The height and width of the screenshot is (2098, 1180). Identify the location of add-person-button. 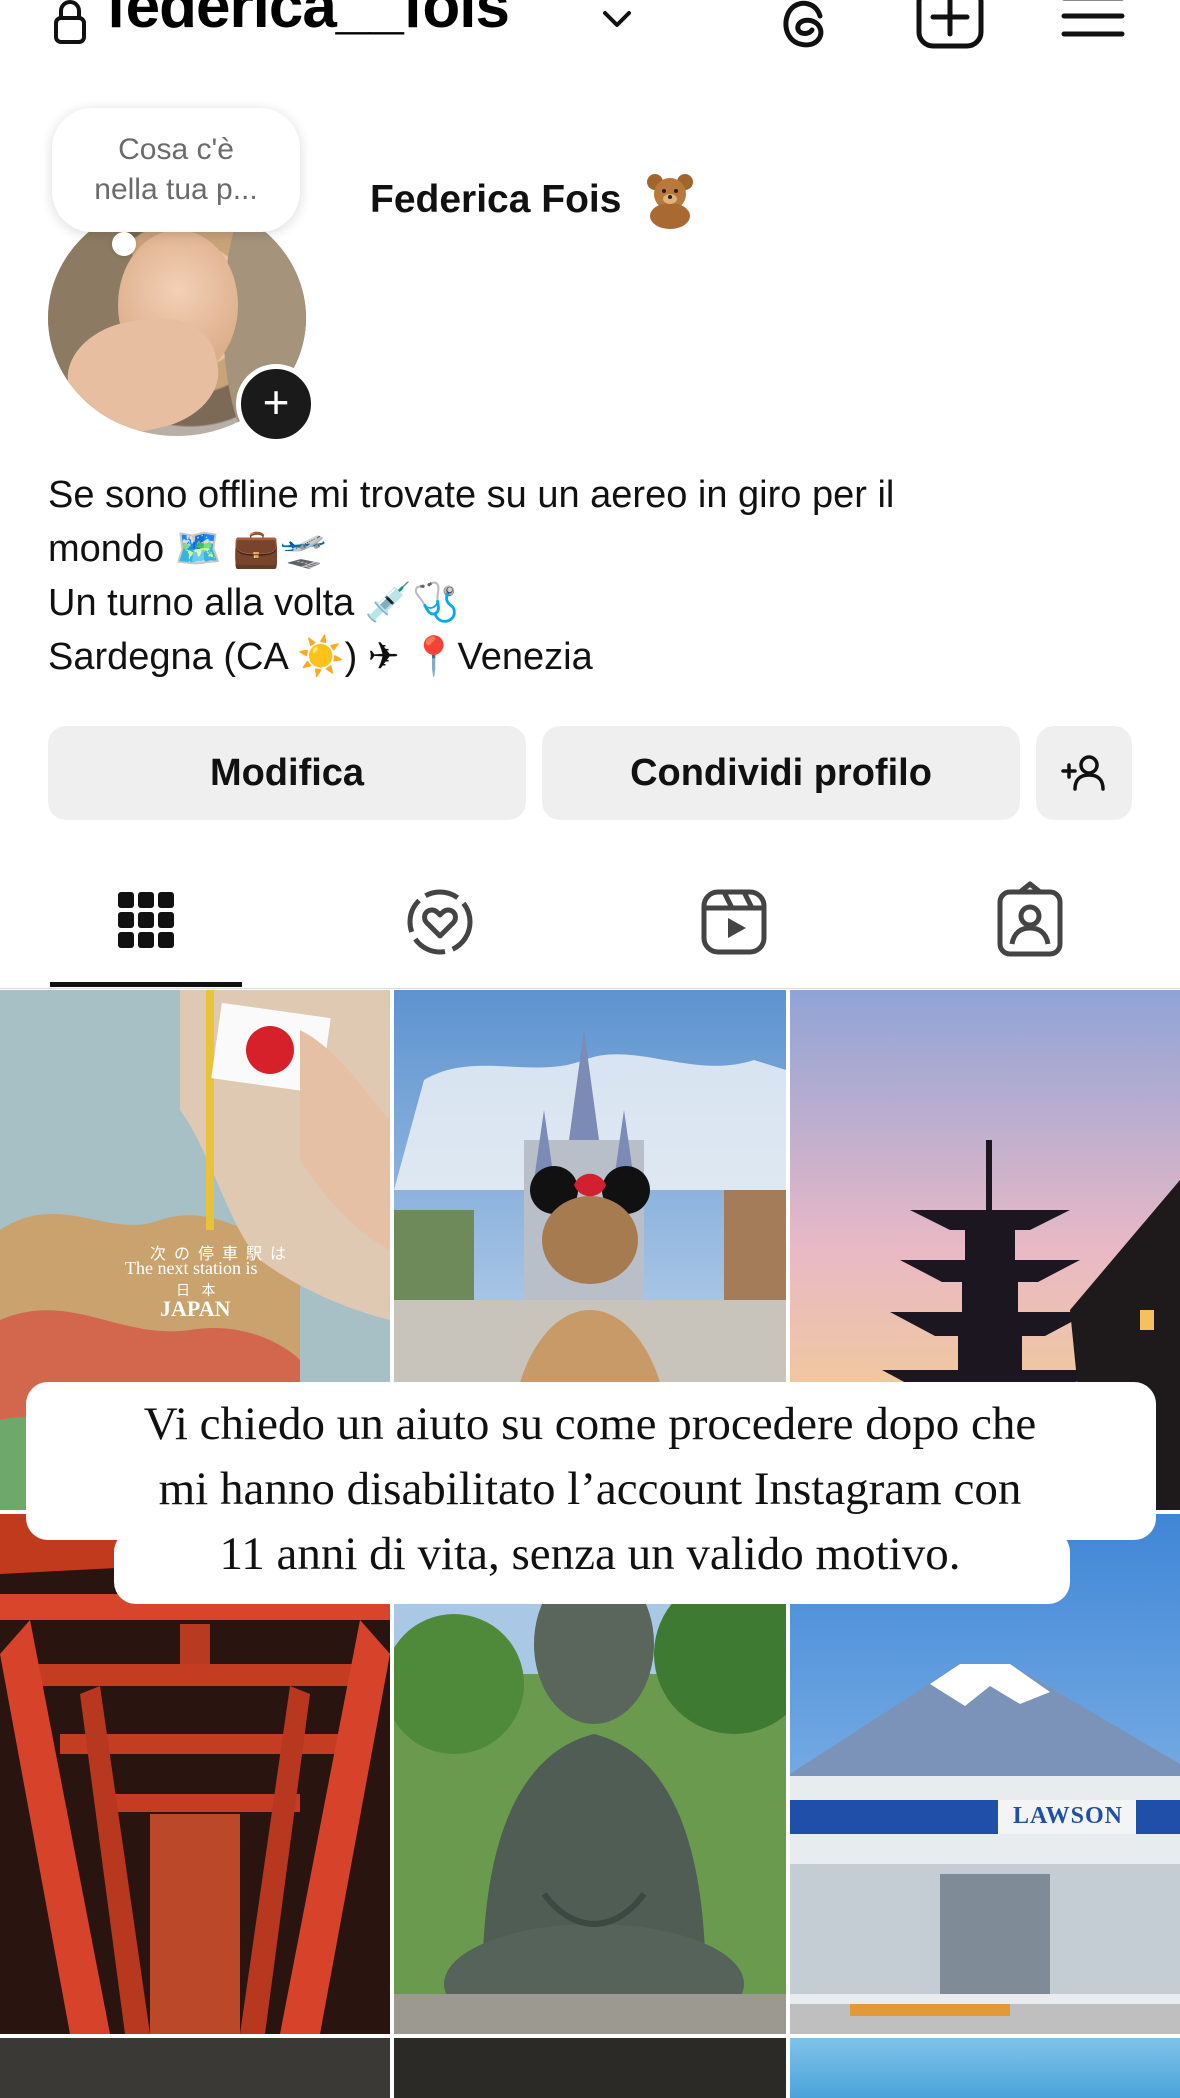
(1084, 773).